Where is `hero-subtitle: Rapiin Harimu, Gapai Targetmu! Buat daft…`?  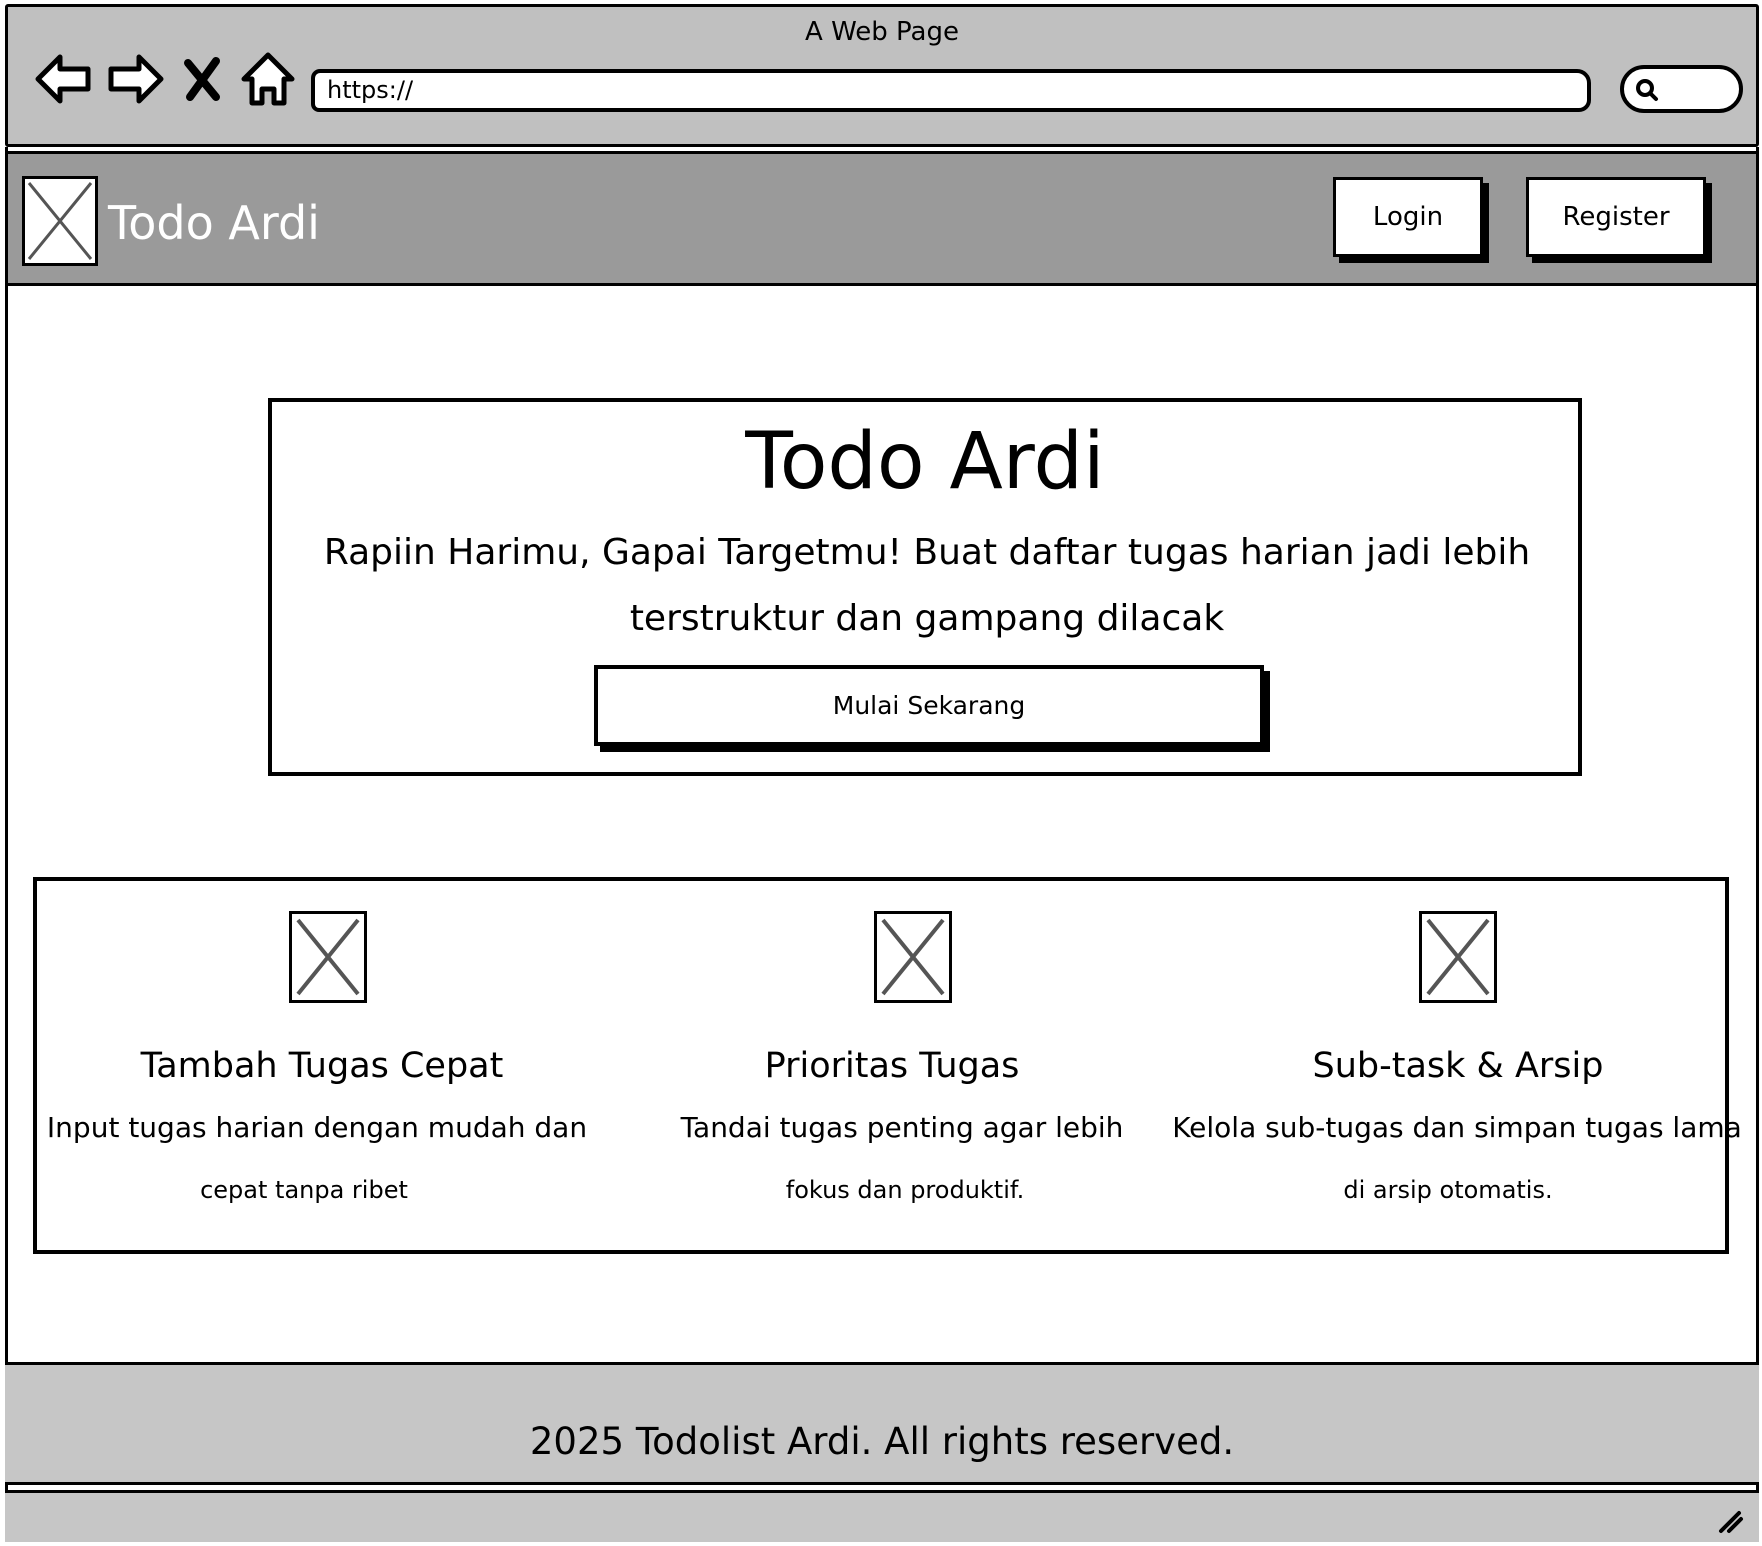 hero-subtitle: Rapiin Harimu, Gapai Targetmu! Buat daft… is located at coordinates (927, 586).